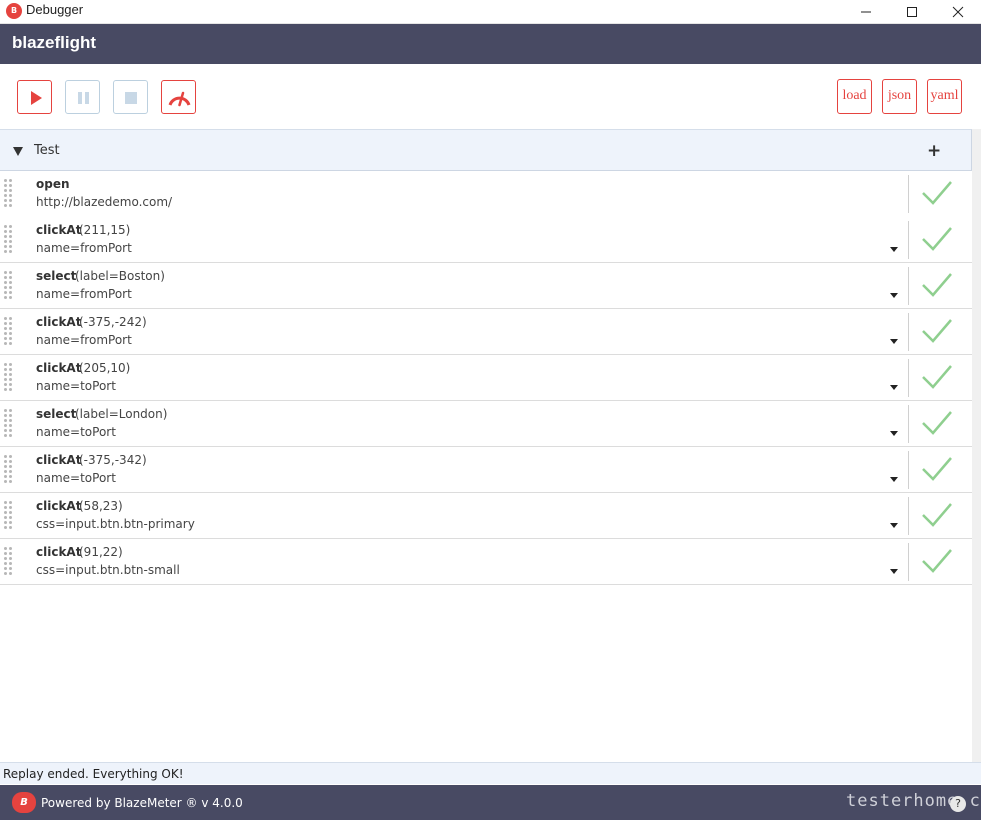 This screenshot has height=820, width=981. I want to click on test-case-header: Test +, so click(486, 150).